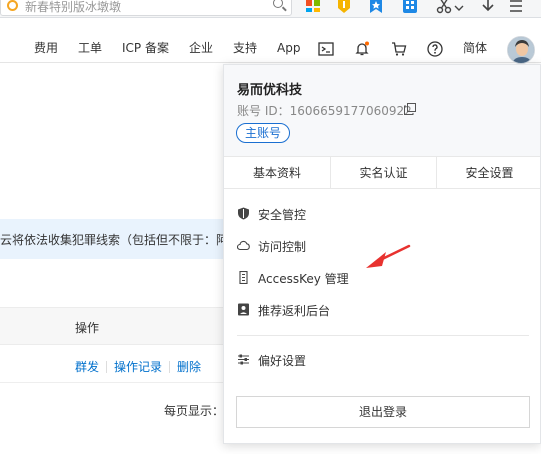  Describe the element at coordinates (282, 361) in the screenshot. I see `menu-label: 偏好设置` at that location.